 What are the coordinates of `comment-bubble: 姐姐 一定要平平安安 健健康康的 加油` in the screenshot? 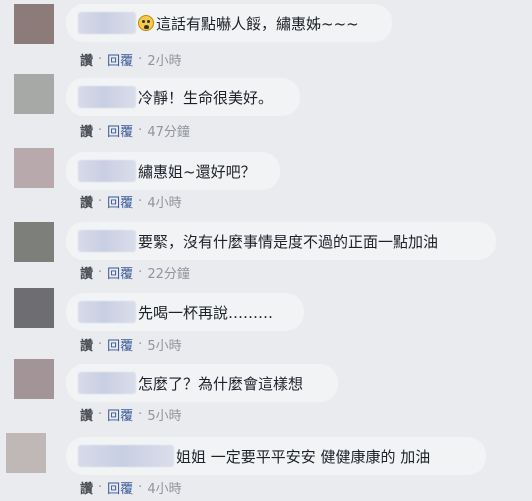 It's located at (276, 456).